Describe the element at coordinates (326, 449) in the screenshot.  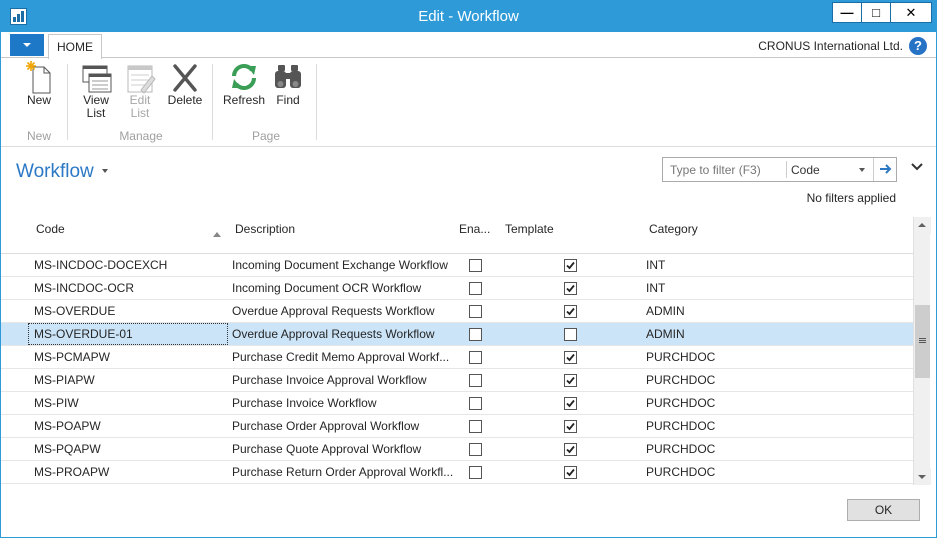
I see `cell-description: Purchase Quote Approval Workflow` at that location.